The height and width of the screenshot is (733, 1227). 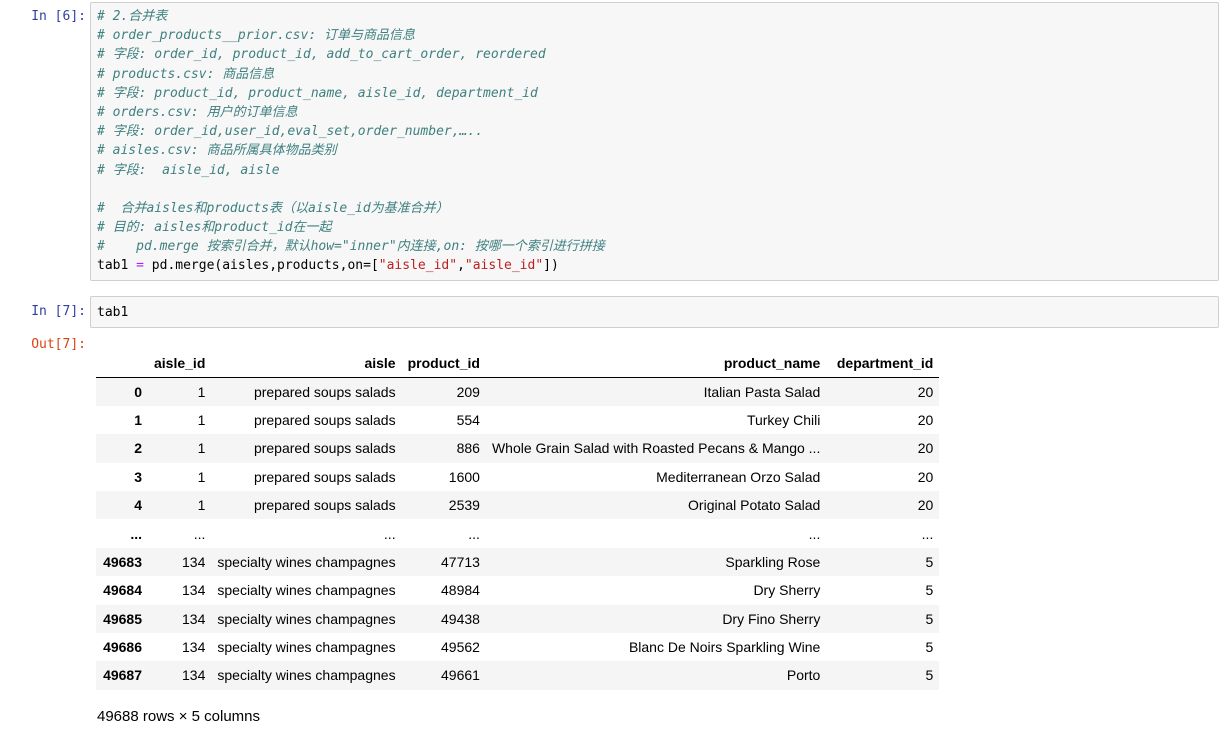 What do you see at coordinates (273, 208) in the screenshot?
I see `code-comment: # 合并aisles和products表（以aisle_id为基准合并）` at bounding box center [273, 208].